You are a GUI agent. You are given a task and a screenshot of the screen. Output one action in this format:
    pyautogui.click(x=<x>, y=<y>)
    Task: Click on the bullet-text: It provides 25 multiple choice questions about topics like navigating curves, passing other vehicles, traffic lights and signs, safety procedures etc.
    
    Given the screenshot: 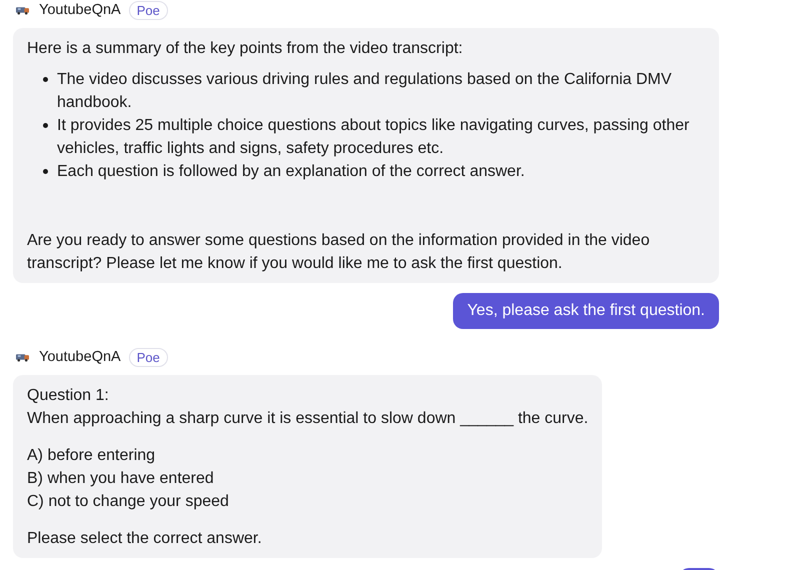 What is the action you would take?
    pyautogui.click(x=373, y=137)
    